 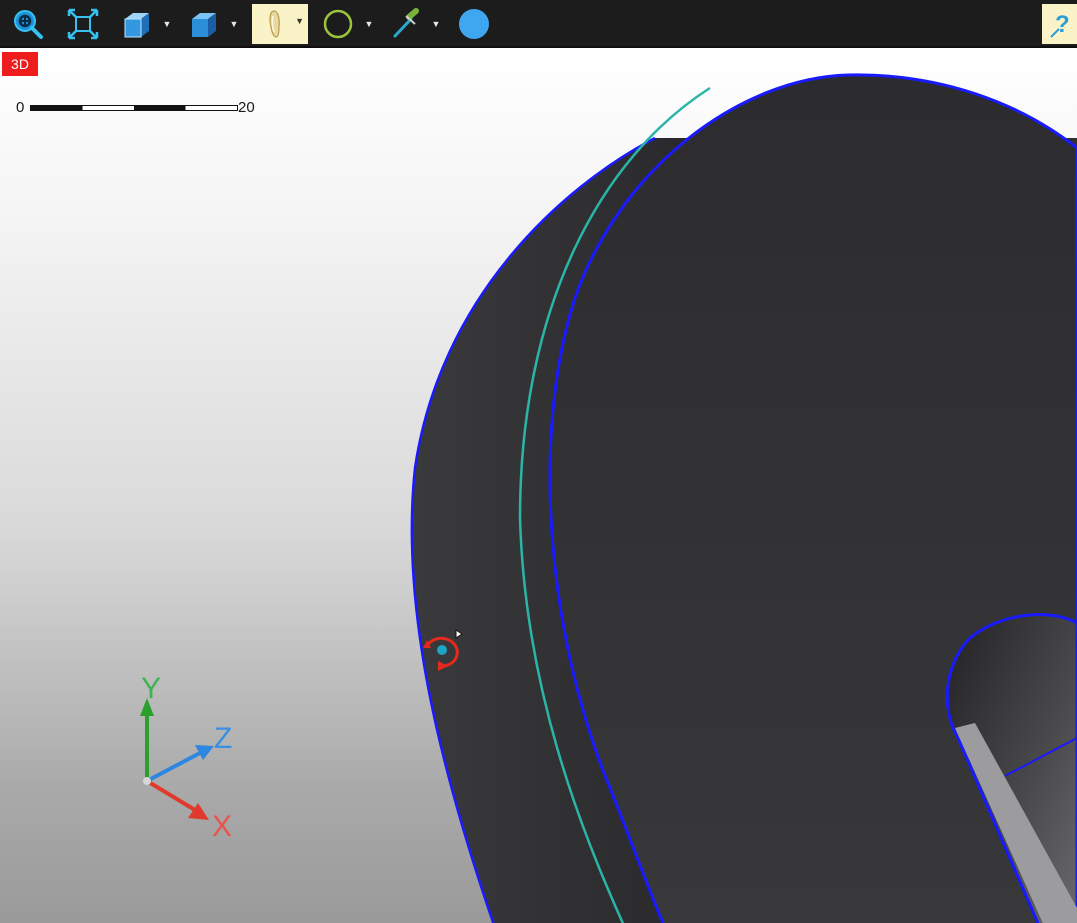 What do you see at coordinates (299, 21) in the screenshot?
I see `rendering-dropdown: ▼` at bounding box center [299, 21].